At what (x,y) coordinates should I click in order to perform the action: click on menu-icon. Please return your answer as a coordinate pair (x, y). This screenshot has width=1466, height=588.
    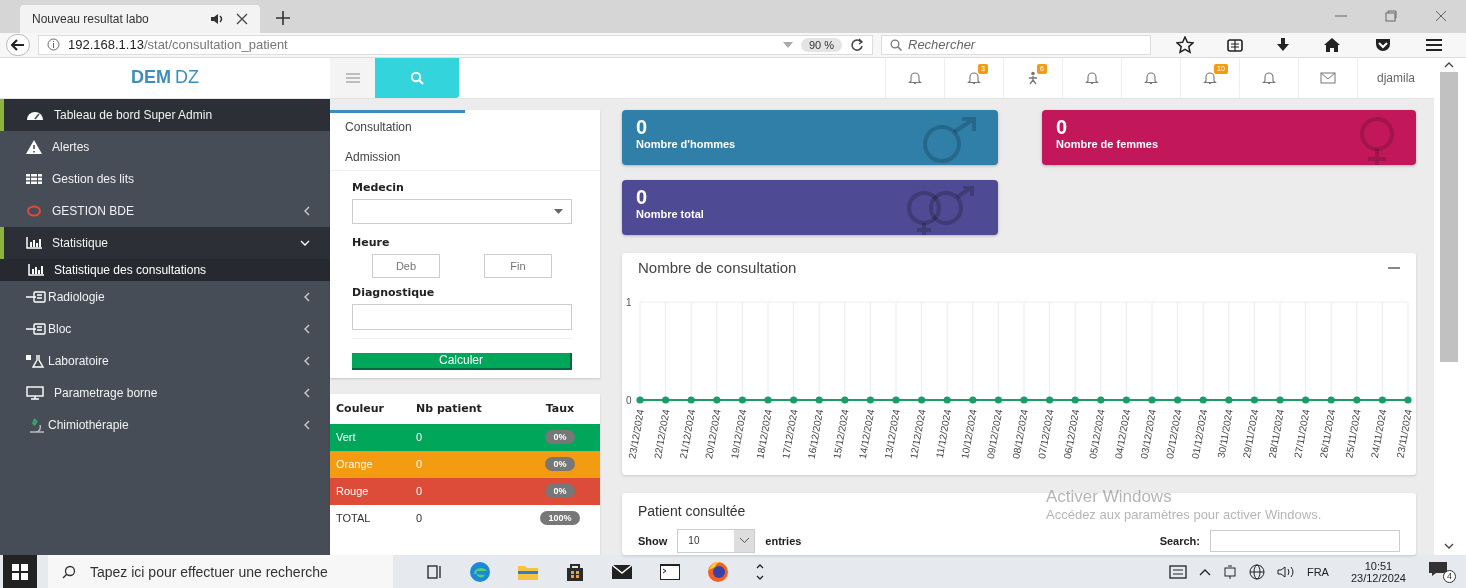
    Looking at the image, I should click on (1434, 44).